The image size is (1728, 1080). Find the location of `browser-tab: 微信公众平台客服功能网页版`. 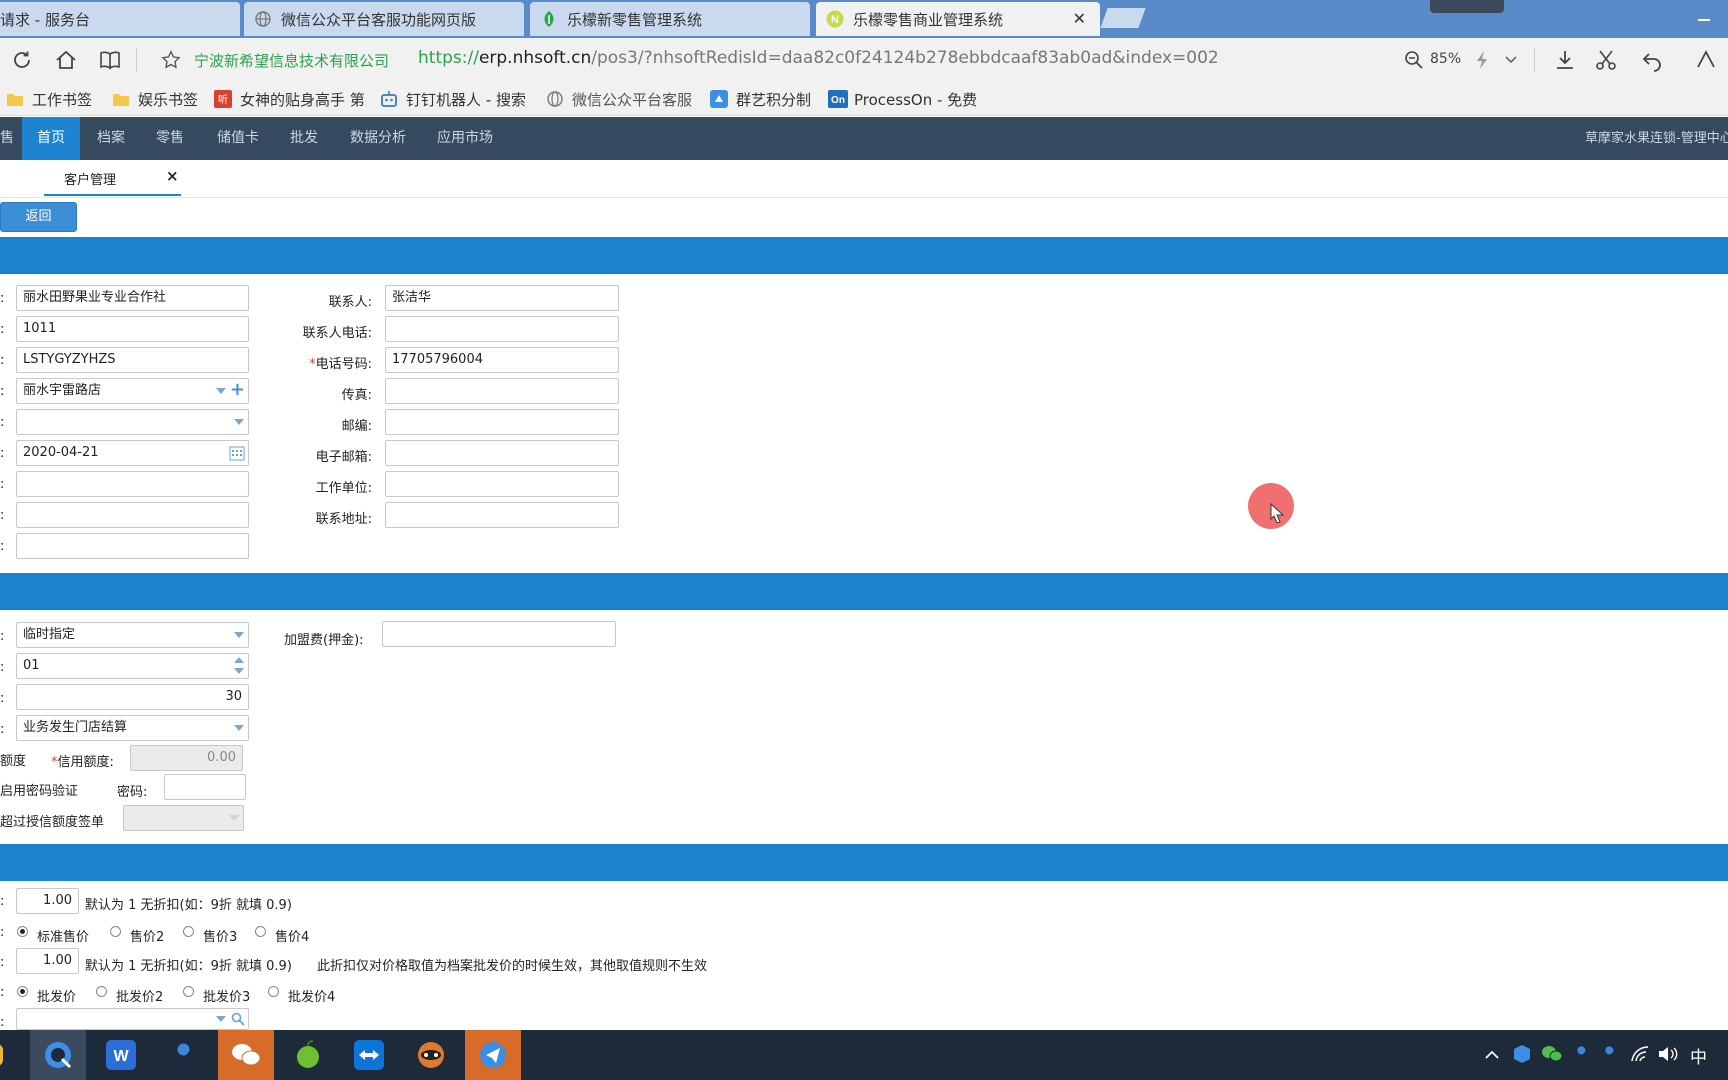

browser-tab: 微信公众平台客服功能网页版 is located at coordinates (384, 19).